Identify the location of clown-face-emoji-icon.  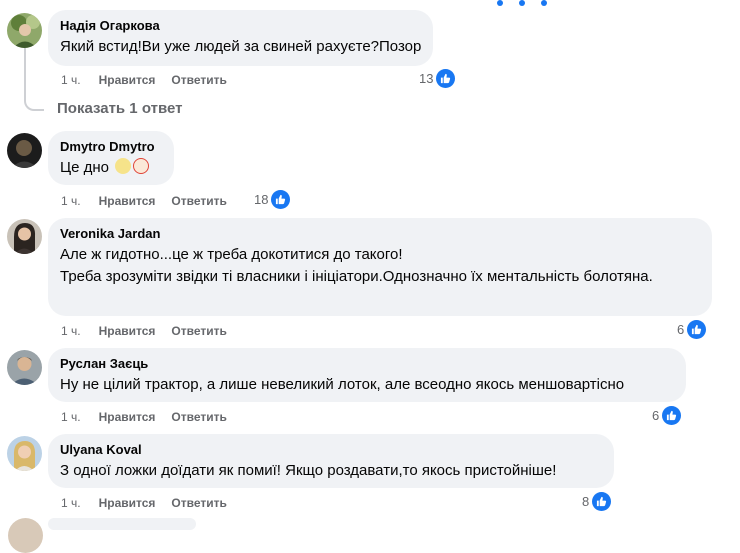
(141, 166).